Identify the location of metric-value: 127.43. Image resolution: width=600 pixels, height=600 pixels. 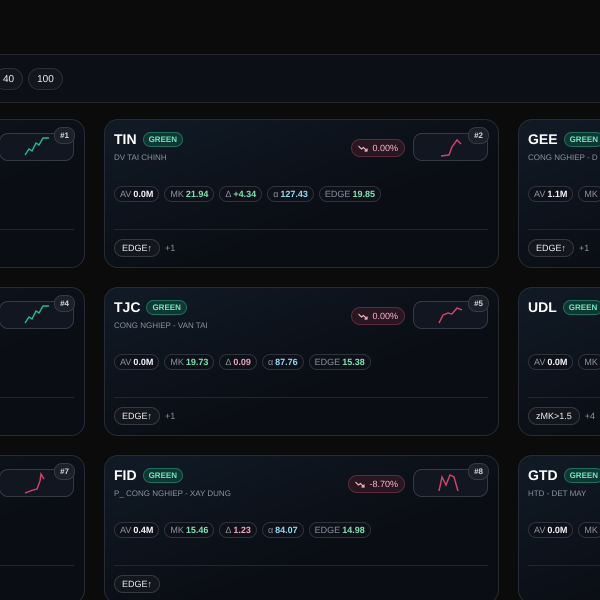
(294, 194).